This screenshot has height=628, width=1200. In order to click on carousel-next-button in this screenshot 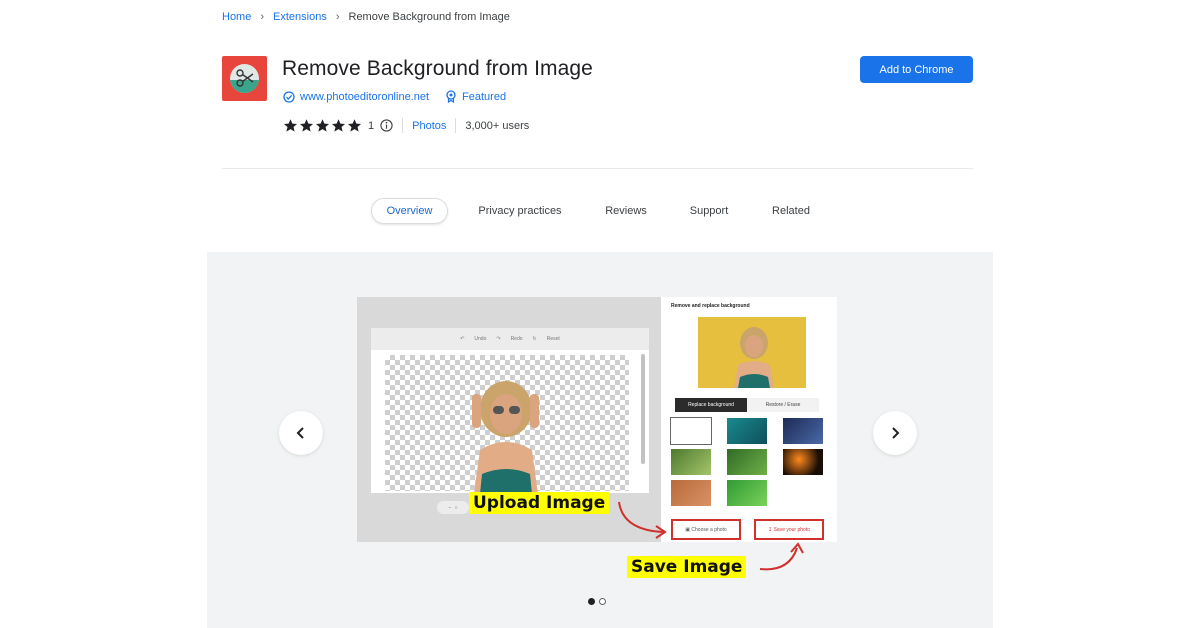, I will do `click(895, 433)`.